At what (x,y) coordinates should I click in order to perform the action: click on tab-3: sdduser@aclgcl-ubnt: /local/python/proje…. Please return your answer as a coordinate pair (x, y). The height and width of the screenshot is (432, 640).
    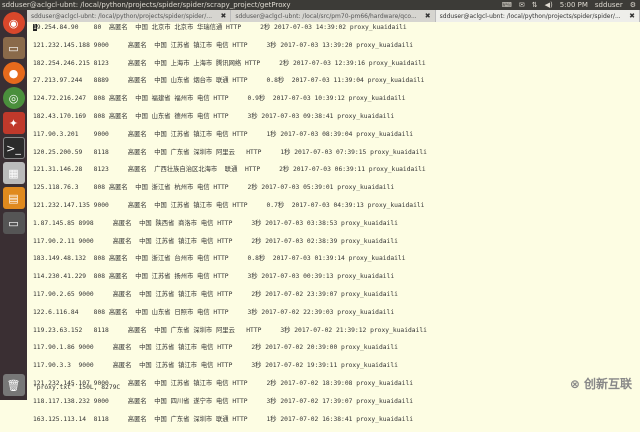
    Looking at the image, I should click on (537, 16).